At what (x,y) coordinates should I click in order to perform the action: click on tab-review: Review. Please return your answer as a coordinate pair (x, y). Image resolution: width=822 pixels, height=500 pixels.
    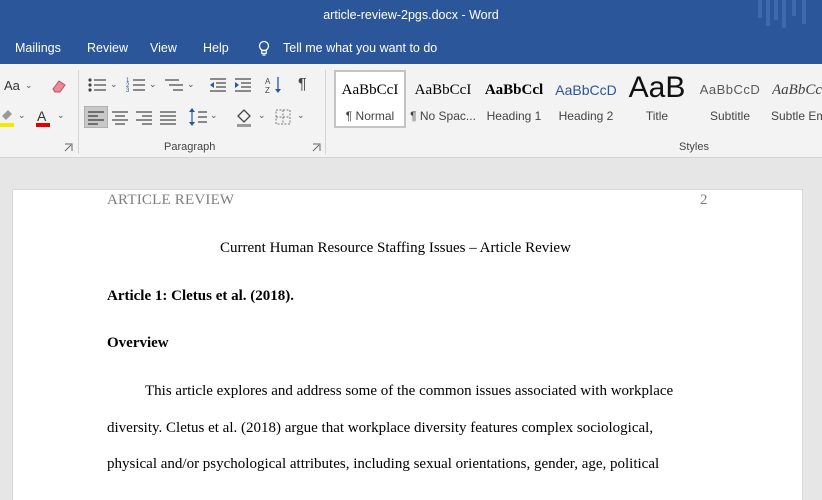
    Looking at the image, I should click on (107, 48).